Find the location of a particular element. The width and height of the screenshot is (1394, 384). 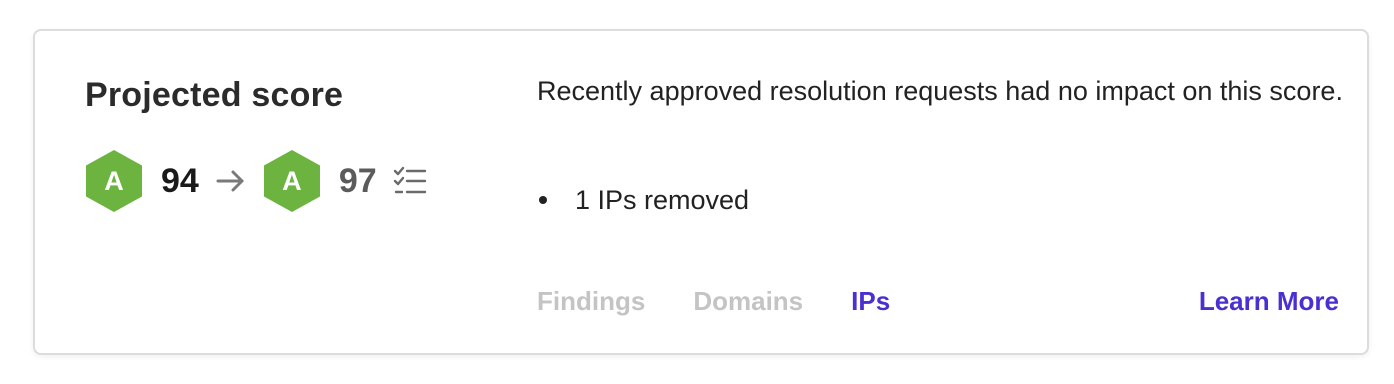

current-score: 94 is located at coordinates (180, 180).